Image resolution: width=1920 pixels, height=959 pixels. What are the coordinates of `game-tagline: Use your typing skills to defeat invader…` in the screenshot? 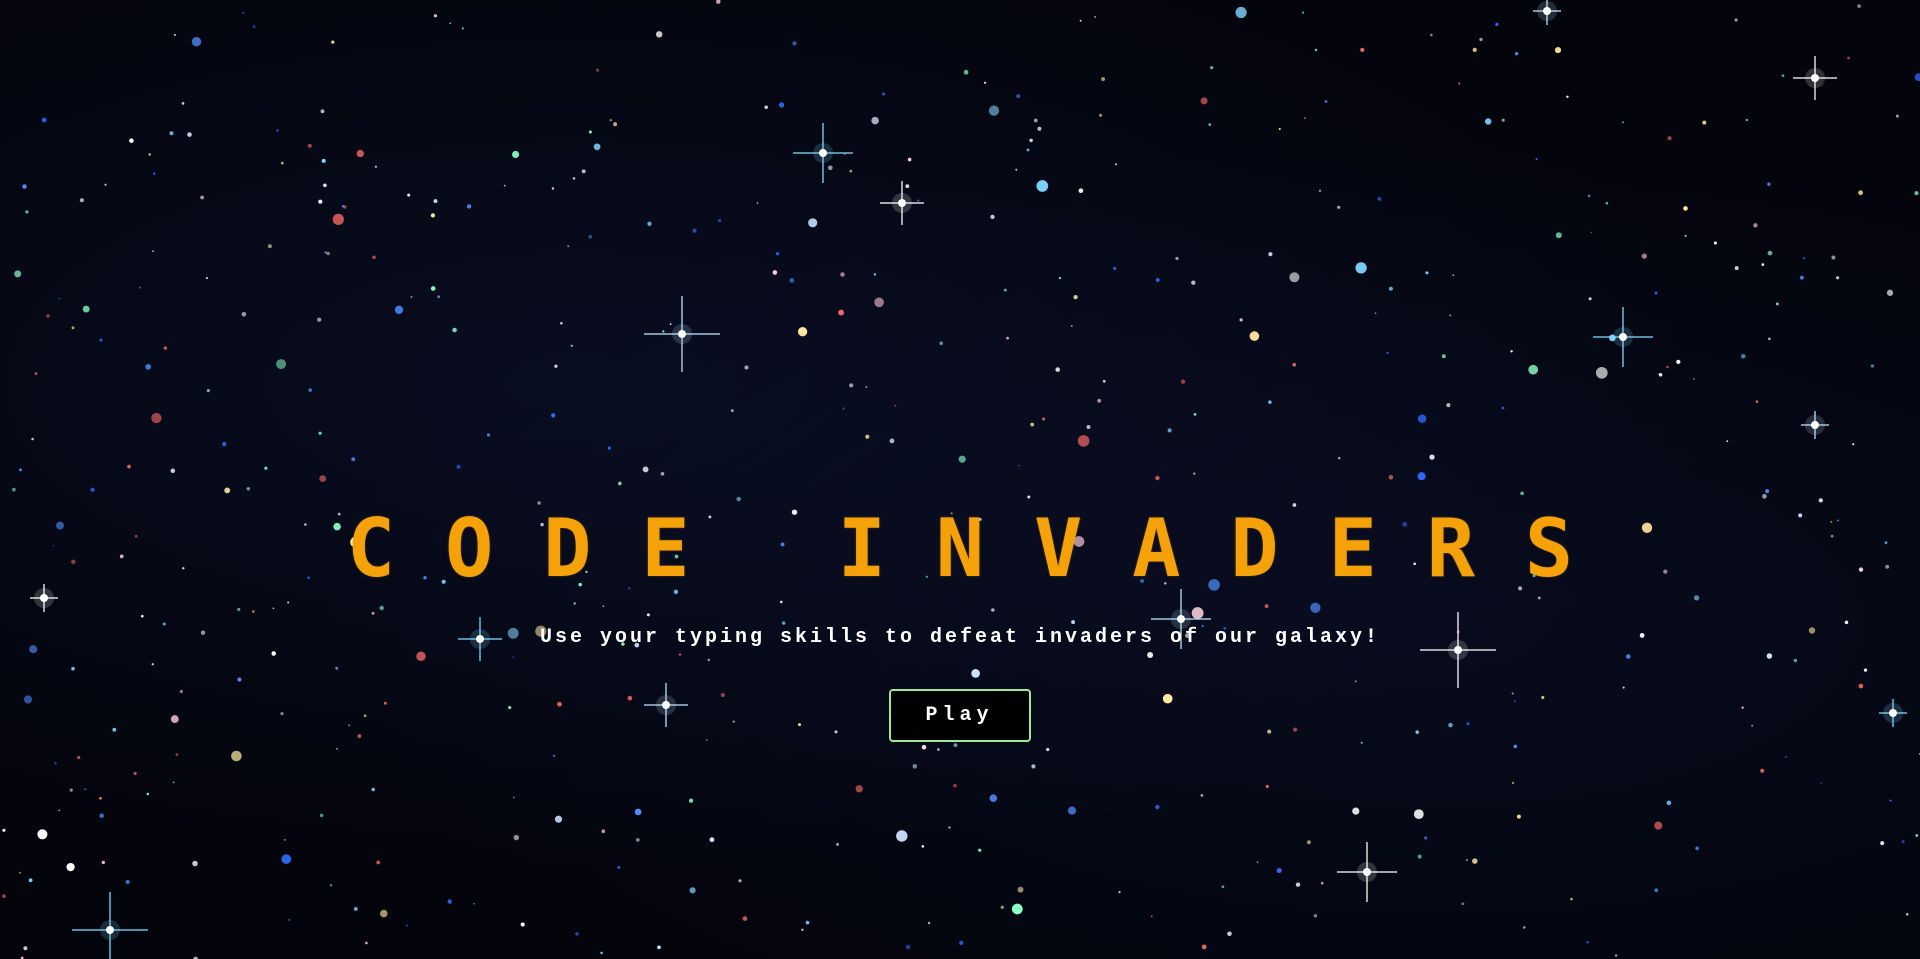 It's located at (960, 637).